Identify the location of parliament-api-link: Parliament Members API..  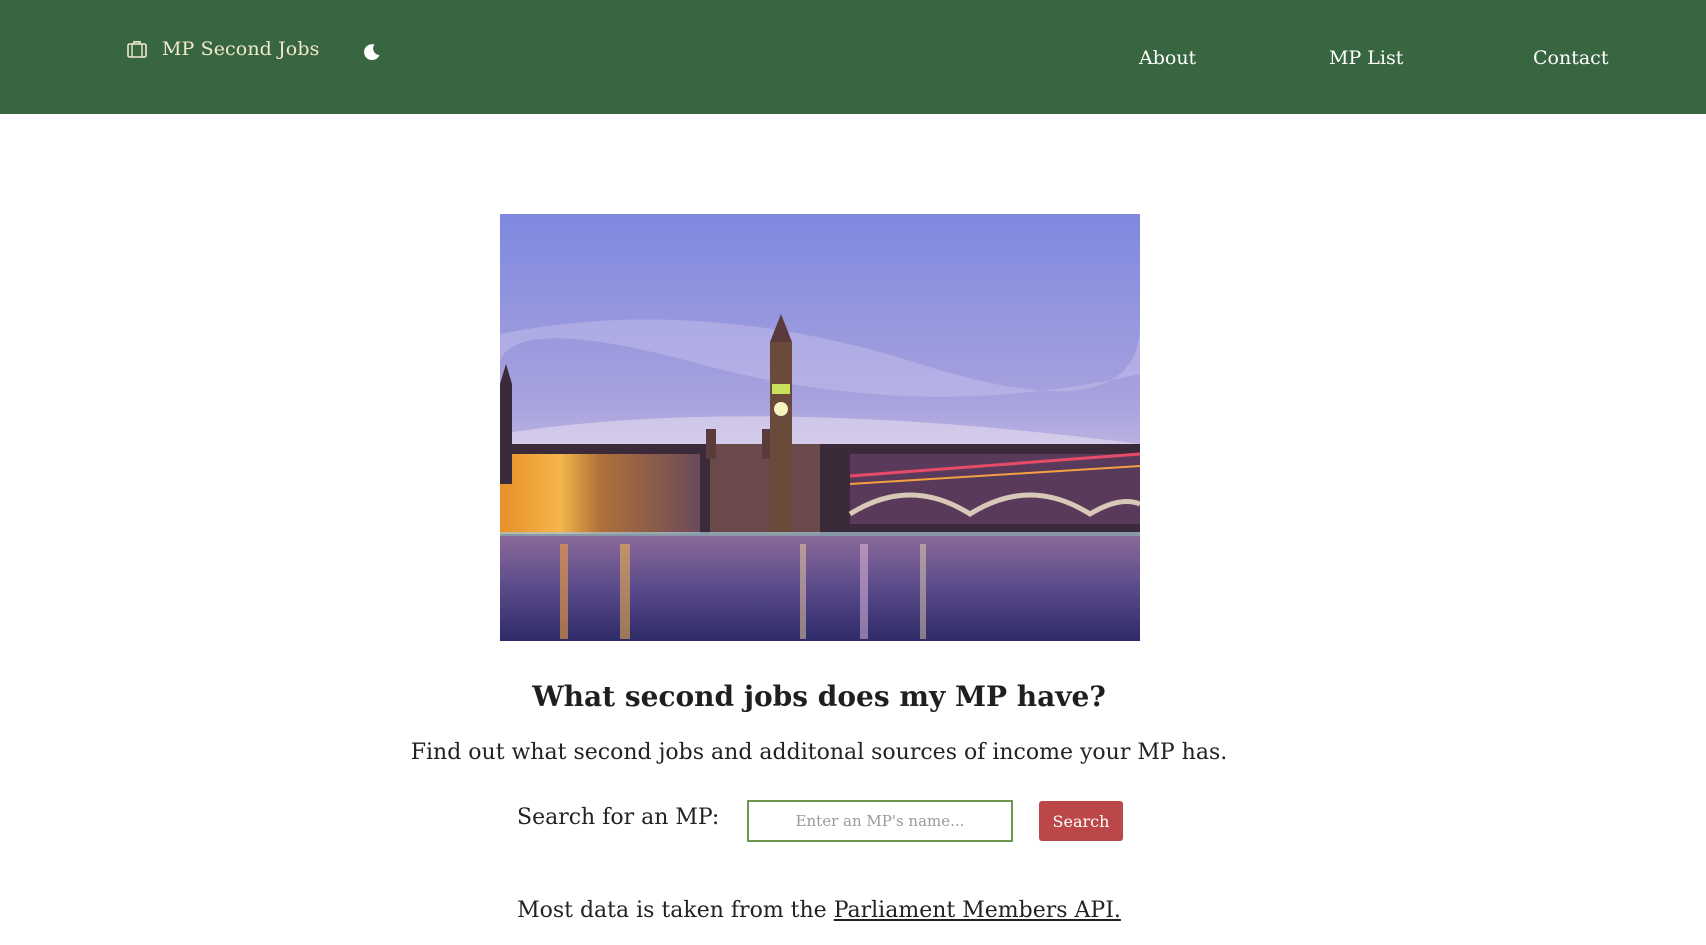
(977, 910).